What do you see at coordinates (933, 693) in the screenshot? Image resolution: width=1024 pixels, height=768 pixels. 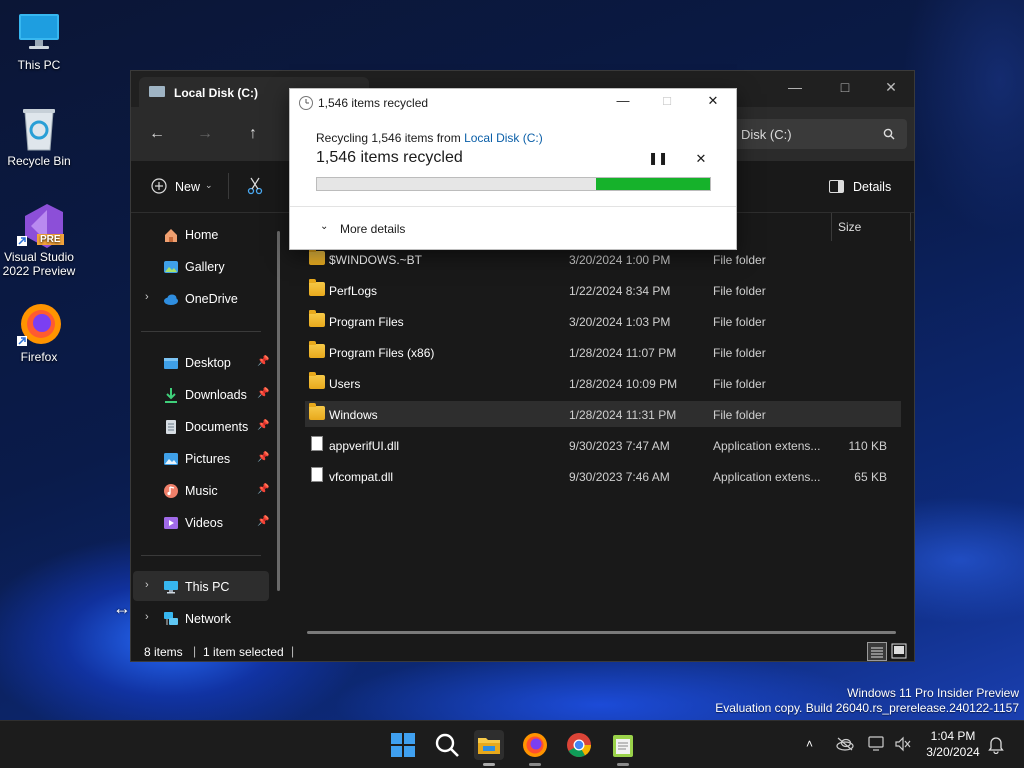 I see `watermark-line-1: Windows 11 Pro Insider Preview` at bounding box center [933, 693].